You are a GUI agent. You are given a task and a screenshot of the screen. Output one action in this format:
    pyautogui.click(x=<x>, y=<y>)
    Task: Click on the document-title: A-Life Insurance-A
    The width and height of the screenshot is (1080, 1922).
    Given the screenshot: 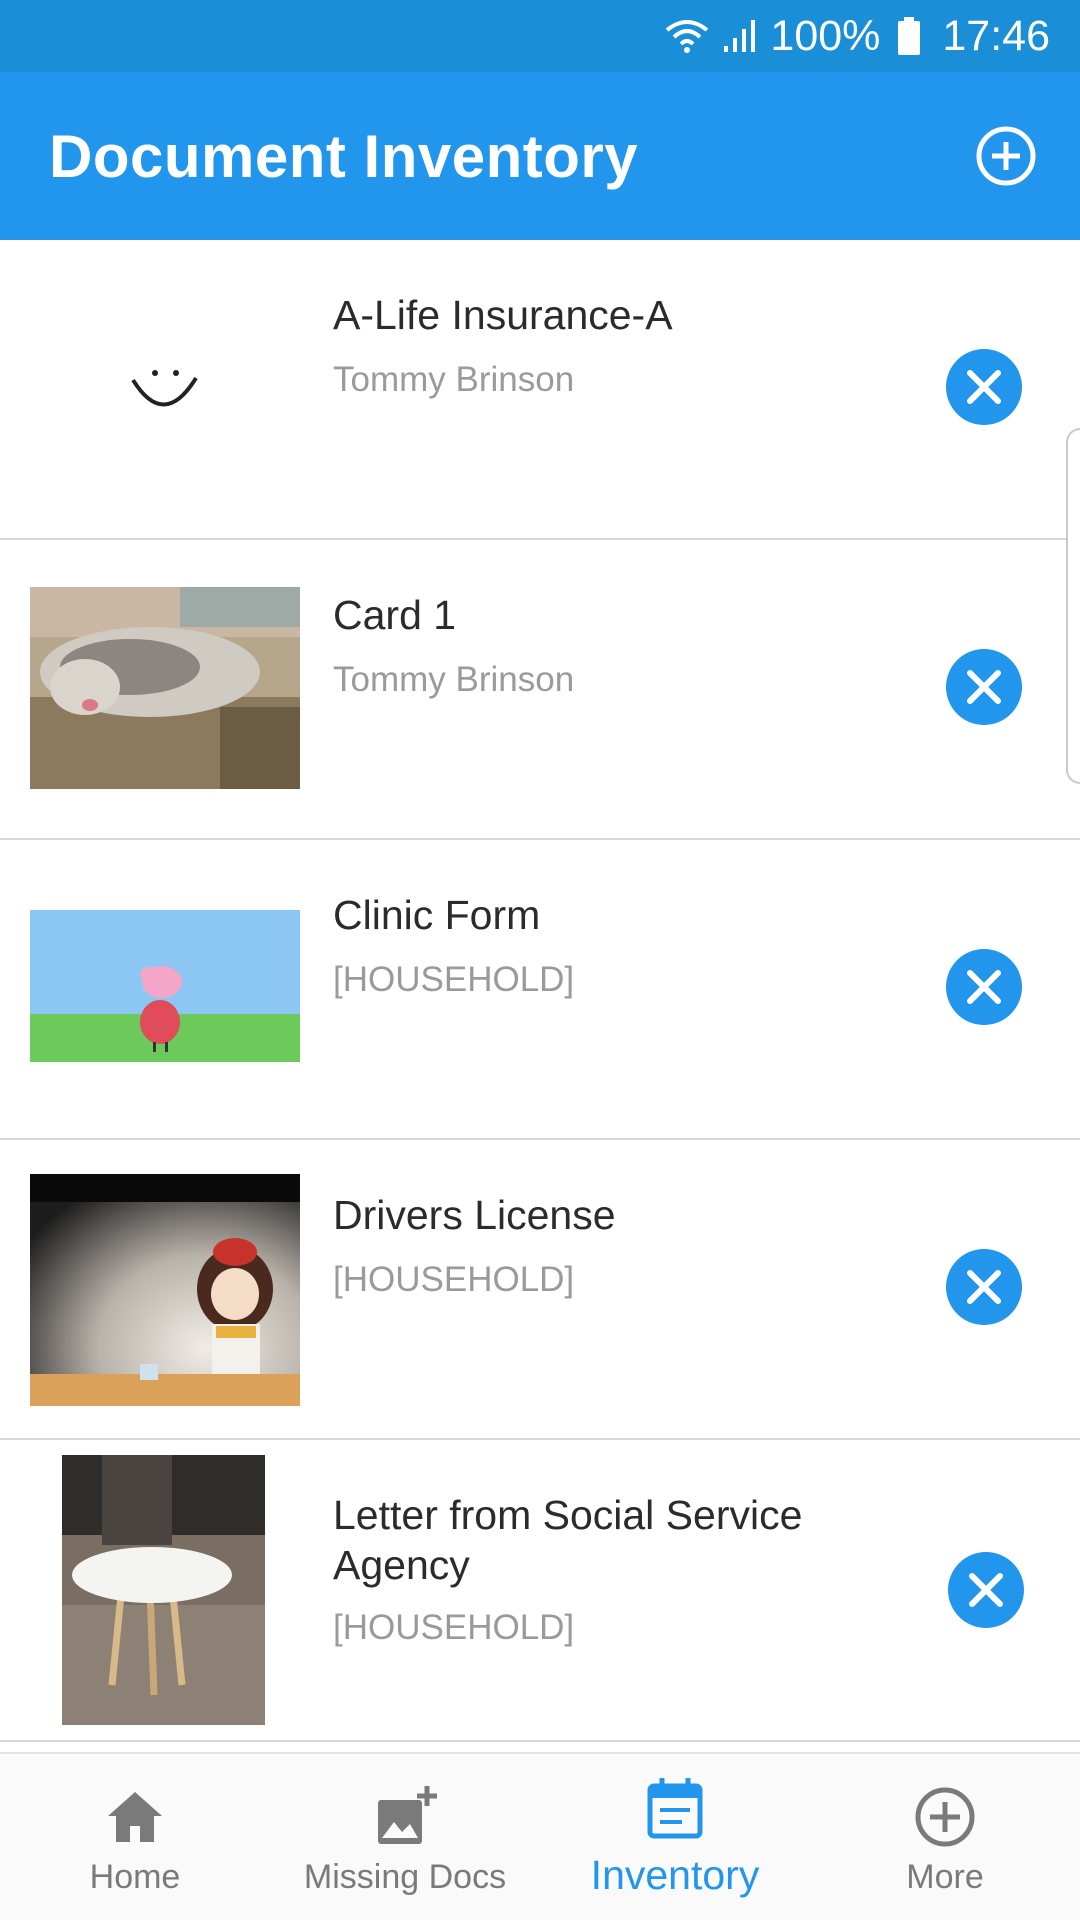 What is the action you would take?
    pyautogui.click(x=503, y=315)
    